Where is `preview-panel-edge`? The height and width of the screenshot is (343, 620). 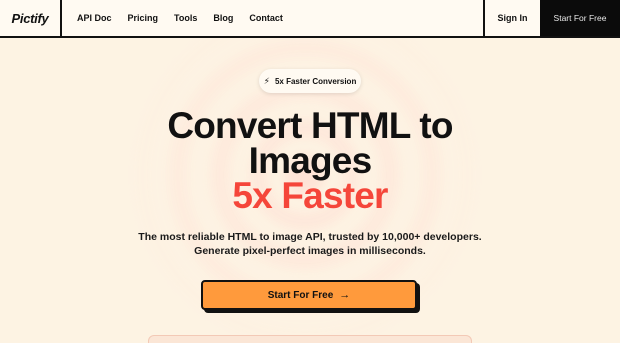 preview-panel-edge is located at coordinates (310, 339).